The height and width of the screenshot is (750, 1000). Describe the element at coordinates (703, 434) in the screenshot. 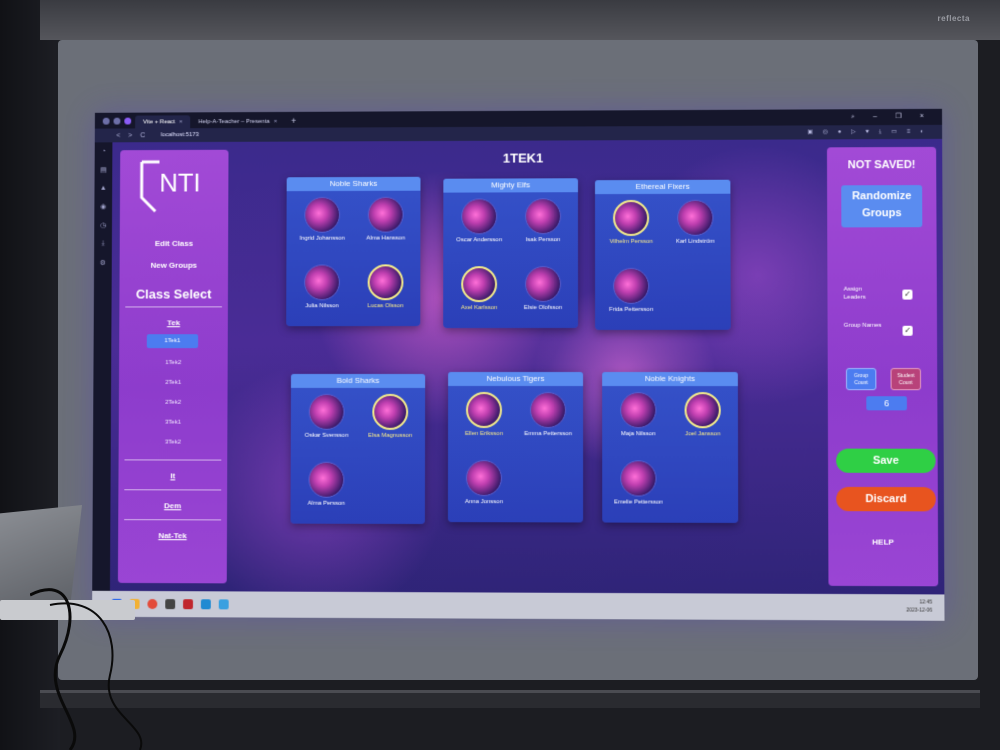

I see `student-name: Joel Jansson` at that location.